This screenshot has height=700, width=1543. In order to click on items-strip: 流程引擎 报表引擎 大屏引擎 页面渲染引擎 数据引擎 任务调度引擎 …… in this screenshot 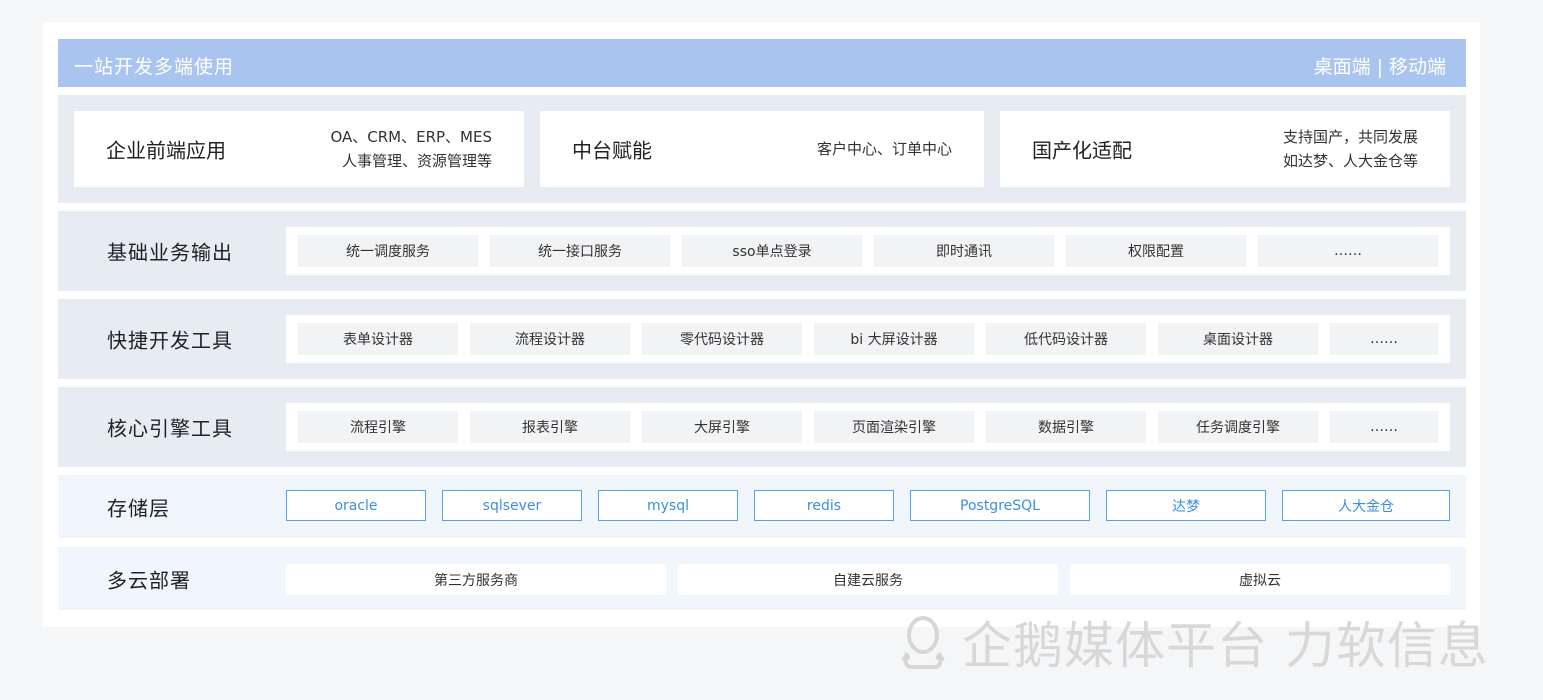, I will do `click(868, 427)`.